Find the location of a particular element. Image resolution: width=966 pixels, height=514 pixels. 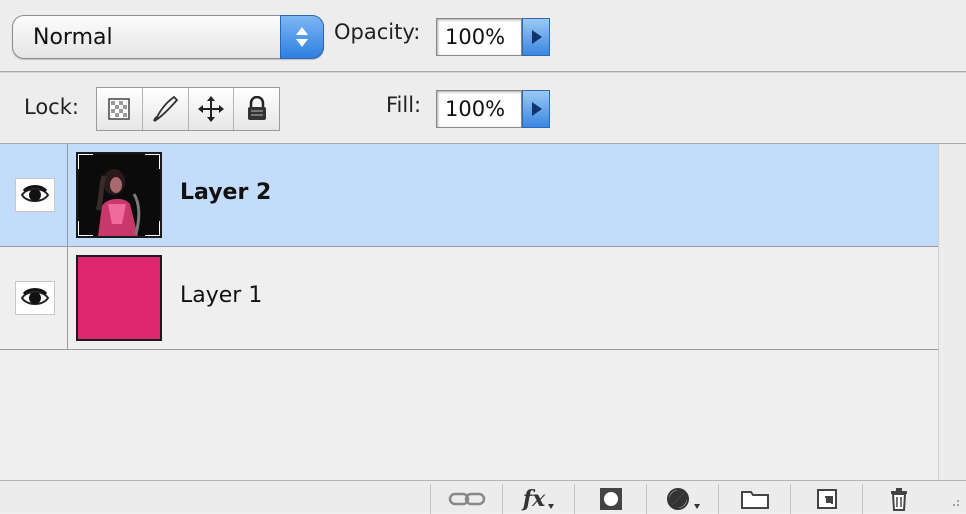

opacity-input: 100% is located at coordinates (479, 37).